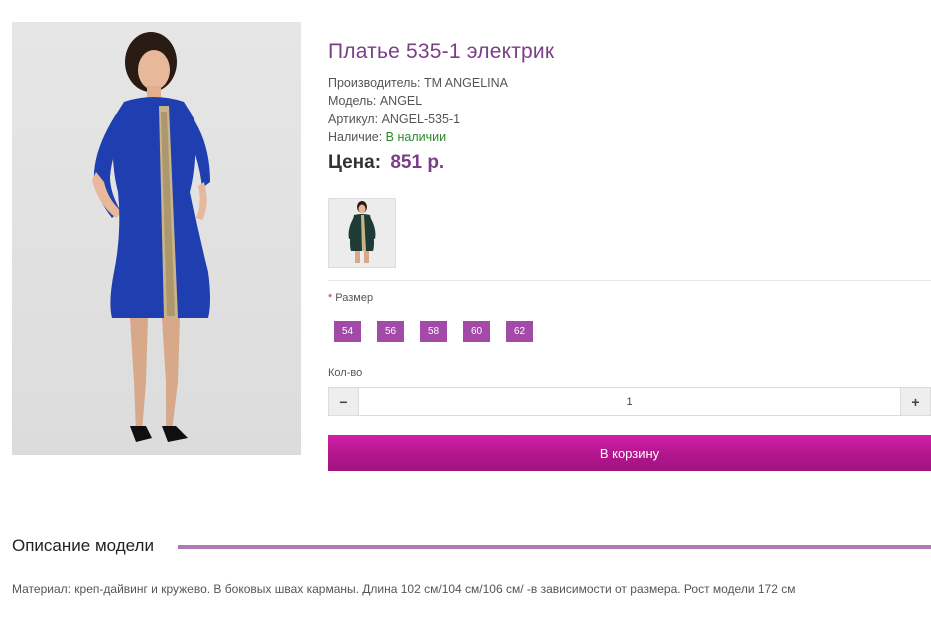 Image resolution: width=931 pixels, height=644 pixels. What do you see at coordinates (421, 119) in the screenshot?
I see `sku-value: ANGEL-535-1` at bounding box center [421, 119].